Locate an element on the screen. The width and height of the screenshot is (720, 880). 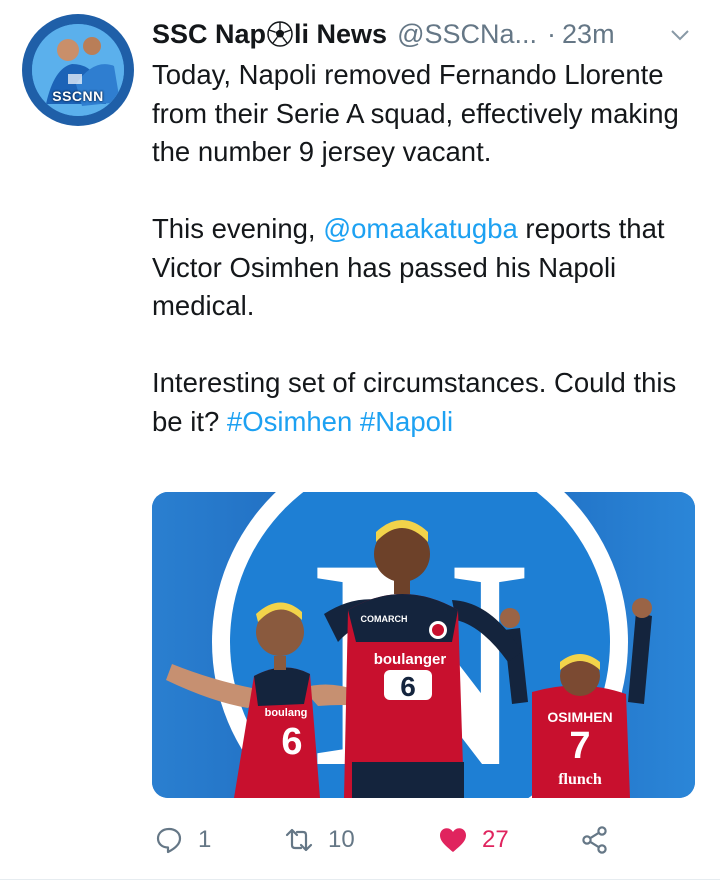
like-button: 27 is located at coordinates (473, 840).